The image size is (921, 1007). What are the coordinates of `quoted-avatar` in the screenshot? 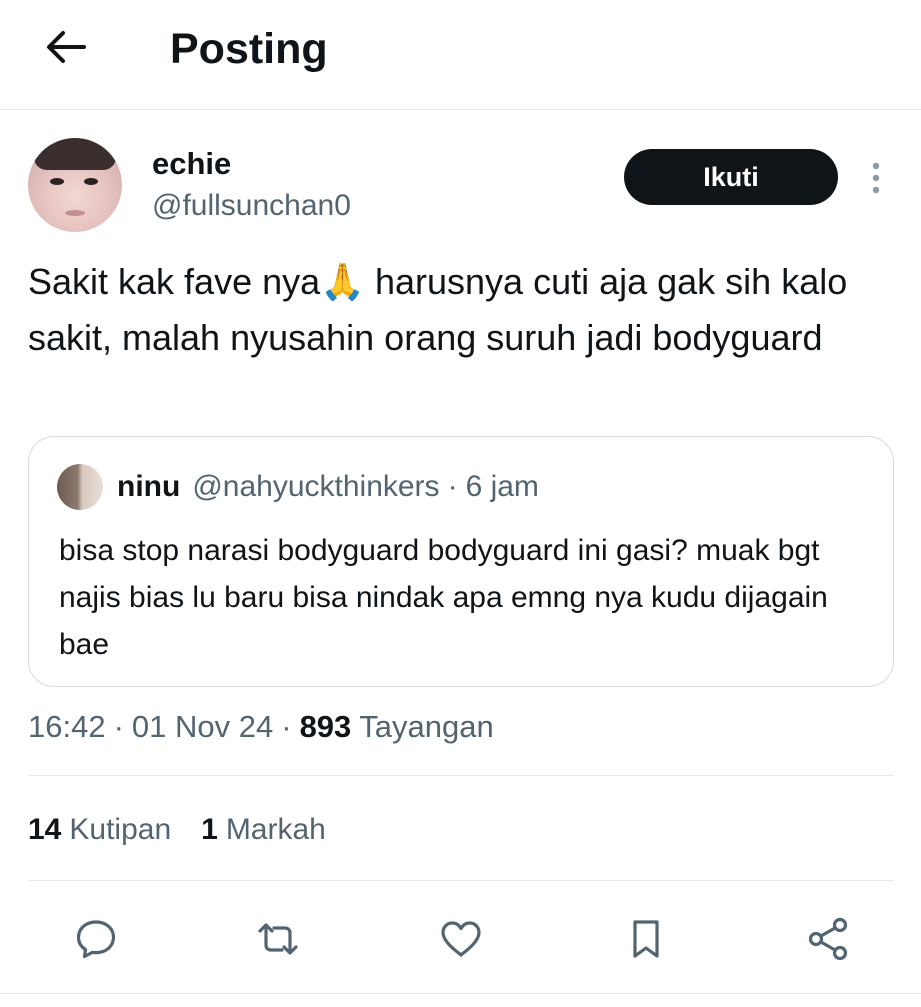 It's located at (80, 487).